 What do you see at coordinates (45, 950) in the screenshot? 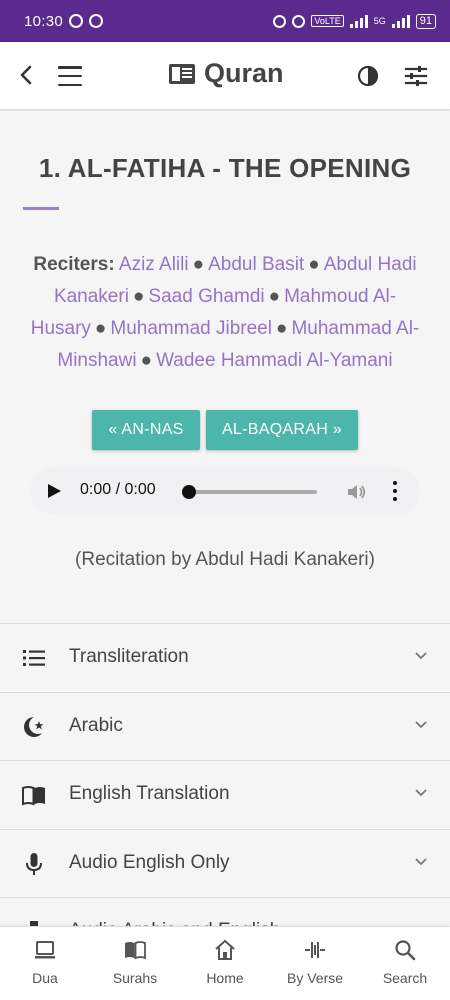
I see `laptop-icon` at bounding box center [45, 950].